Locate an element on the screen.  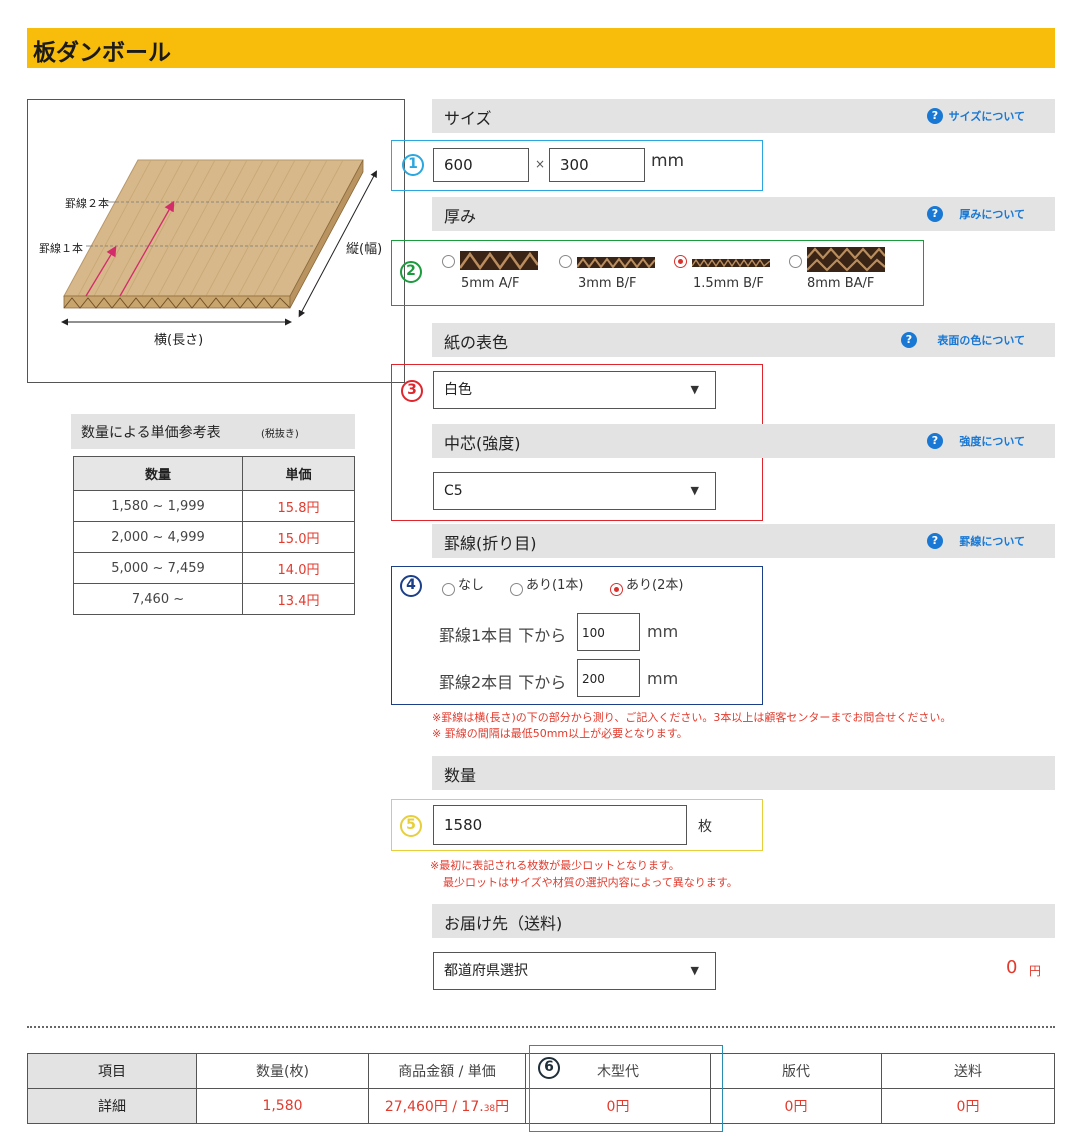
section-core-header: 中芯(強度) ? 強度について is located at coordinates (743, 441).